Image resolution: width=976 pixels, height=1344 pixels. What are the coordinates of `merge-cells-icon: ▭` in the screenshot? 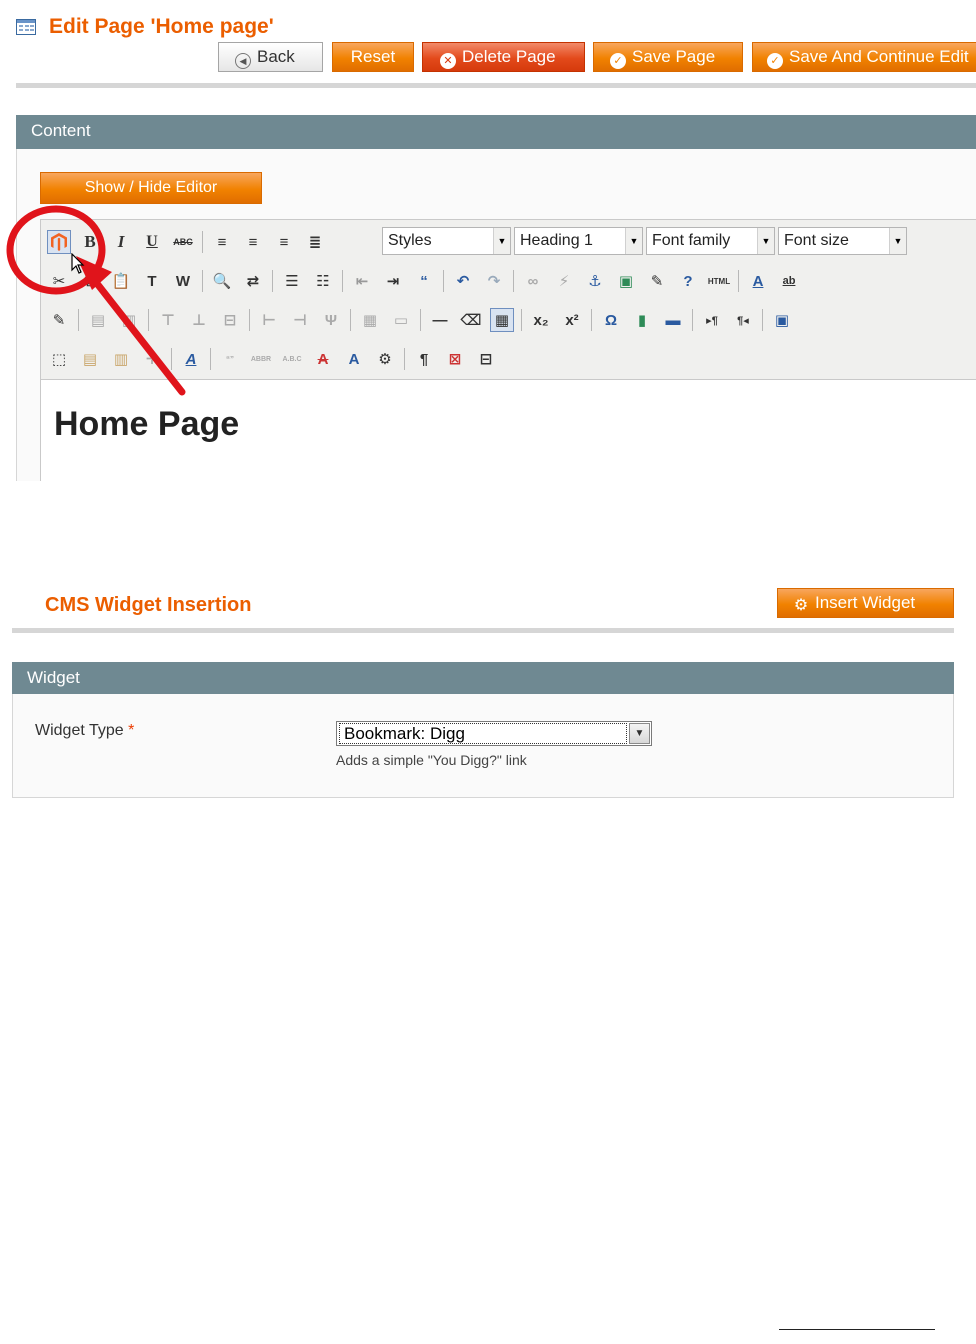 It's located at (401, 320).